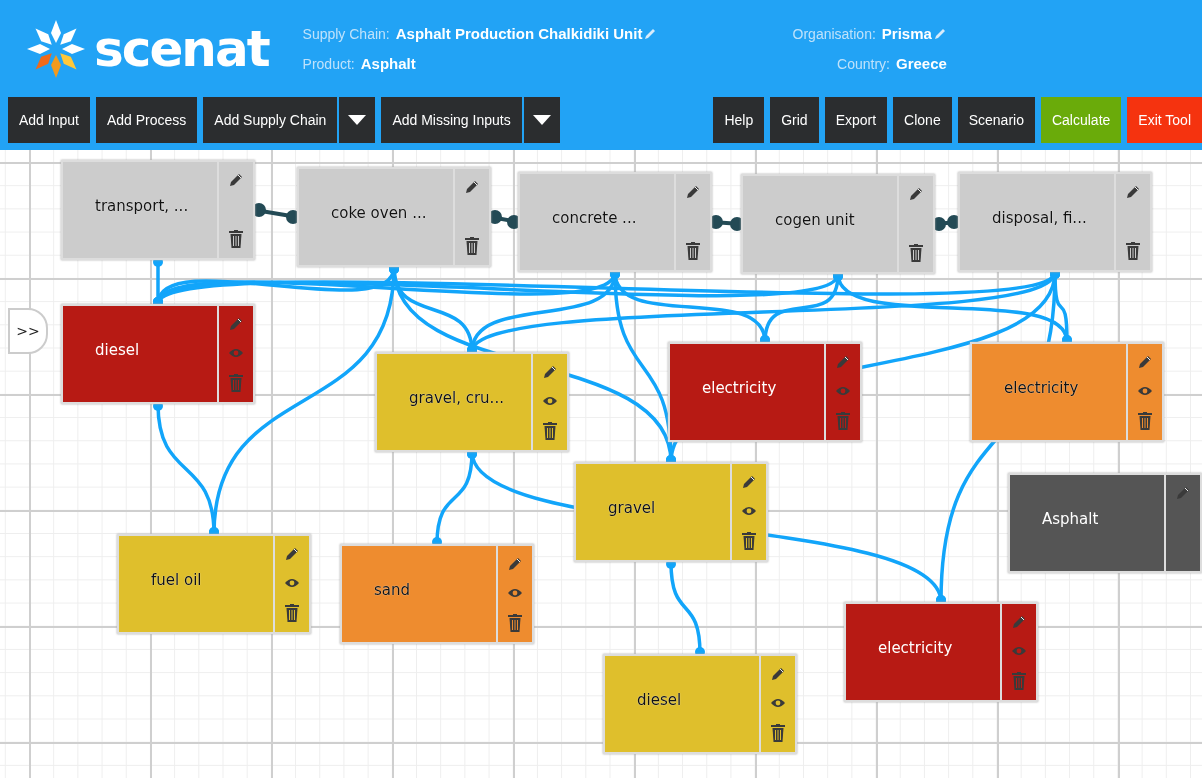 This screenshot has width=1202, height=778. Describe the element at coordinates (519, 33) in the screenshot. I see `field-value: Asphalt Production Chalkidiki Unit` at that location.